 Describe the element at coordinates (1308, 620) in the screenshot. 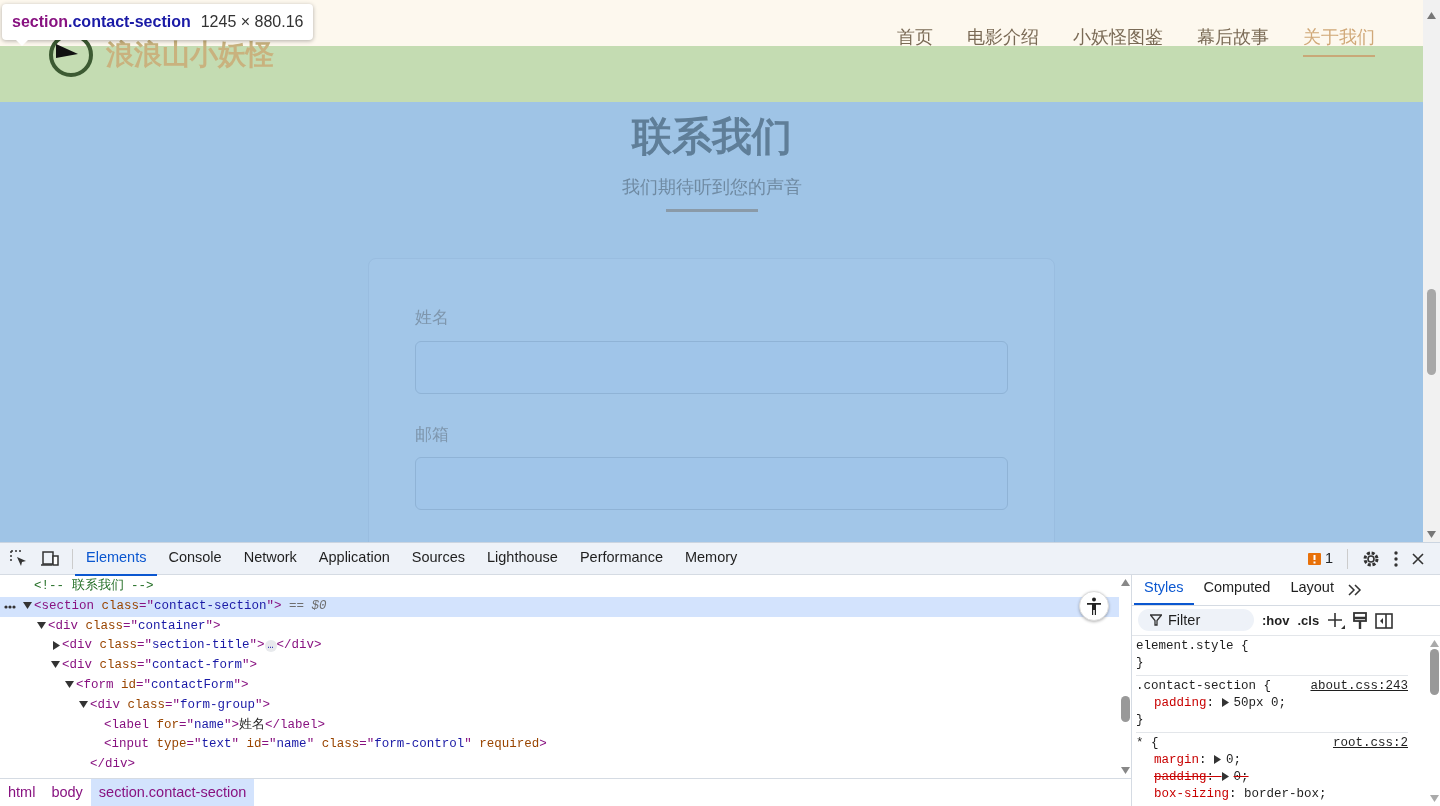

I see `toggle-button: .cls` at that location.